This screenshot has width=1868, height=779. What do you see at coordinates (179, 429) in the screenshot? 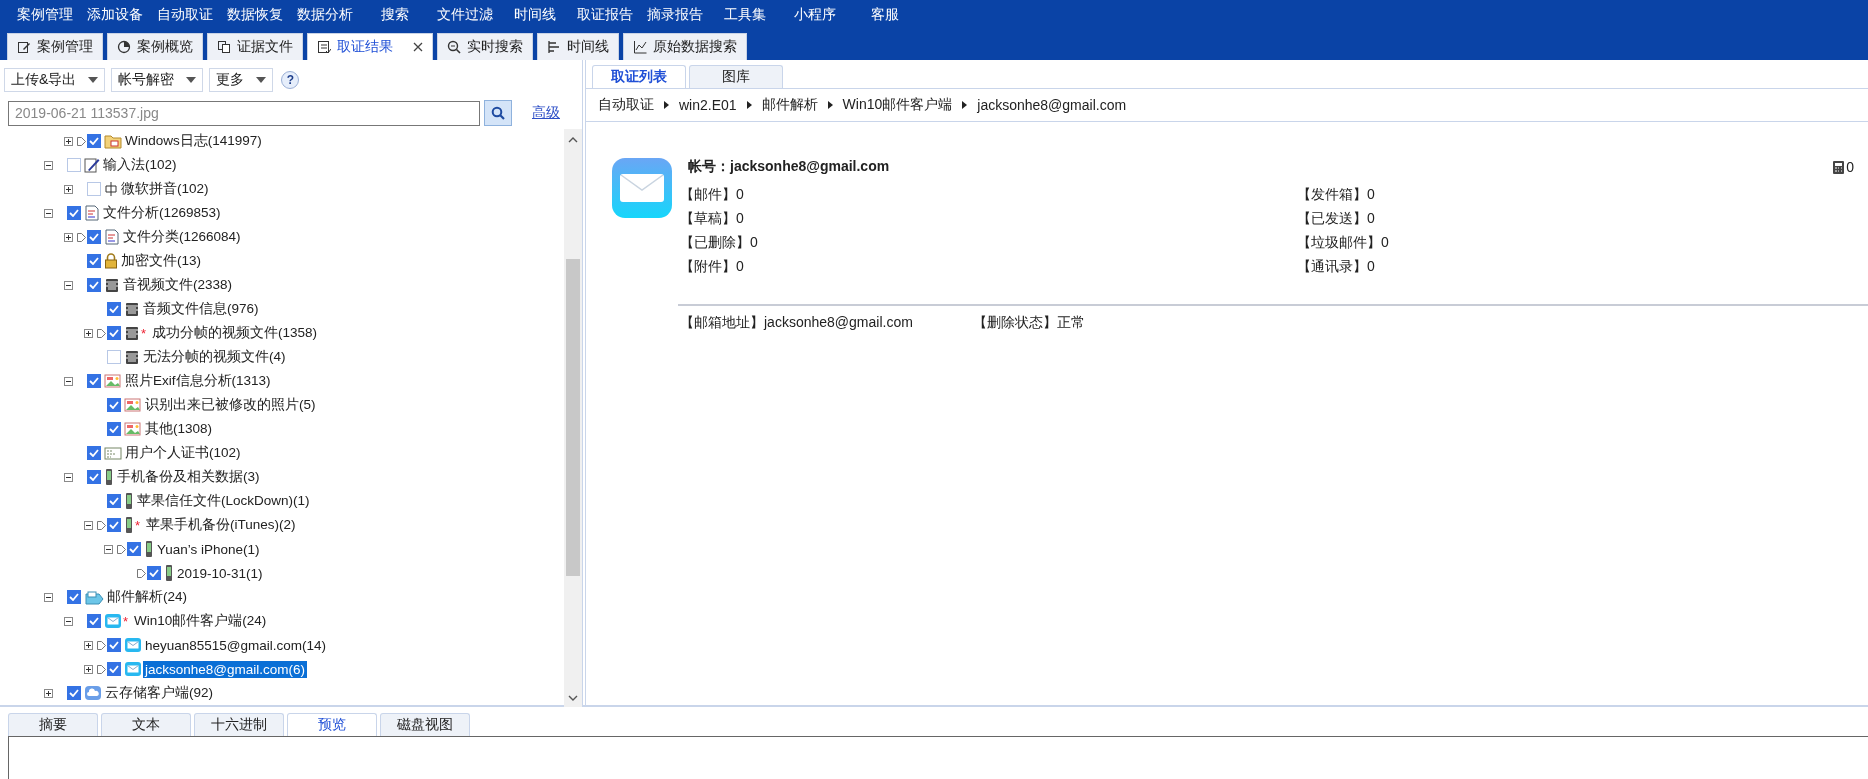
I see `tree-item: 其他(1308)` at bounding box center [179, 429].